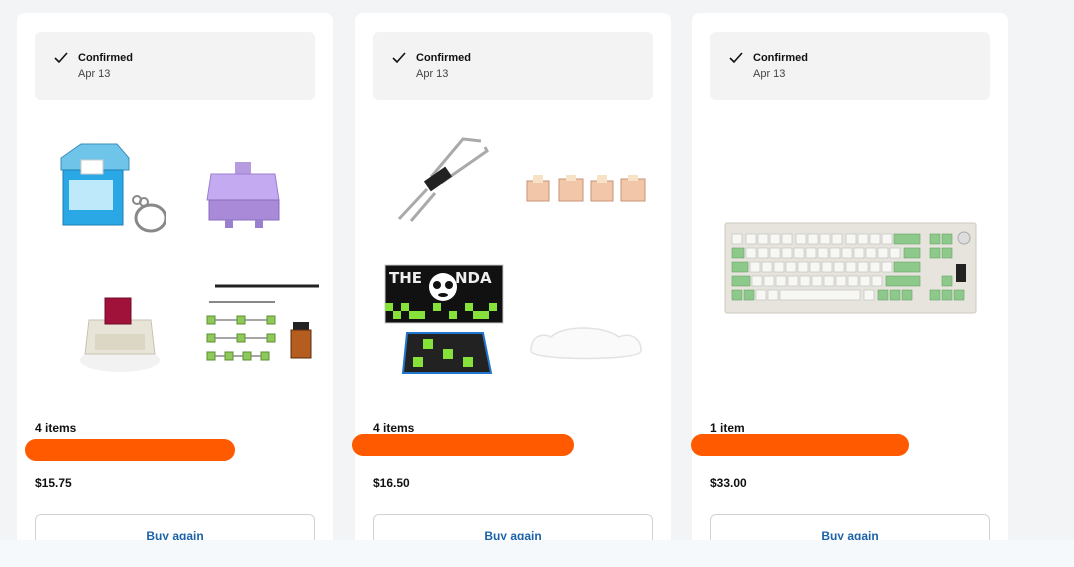  What do you see at coordinates (537, 553) in the screenshot?
I see `bottom-strip` at bounding box center [537, 553].